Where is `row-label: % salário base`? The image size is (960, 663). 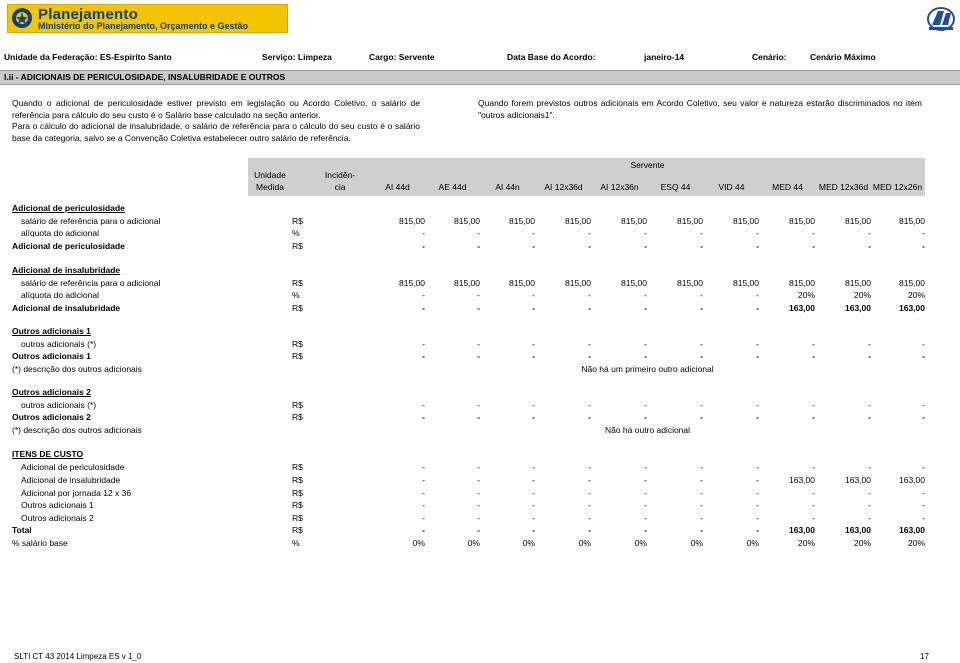 row-label: % salário base is located at coordinates (40, 543).